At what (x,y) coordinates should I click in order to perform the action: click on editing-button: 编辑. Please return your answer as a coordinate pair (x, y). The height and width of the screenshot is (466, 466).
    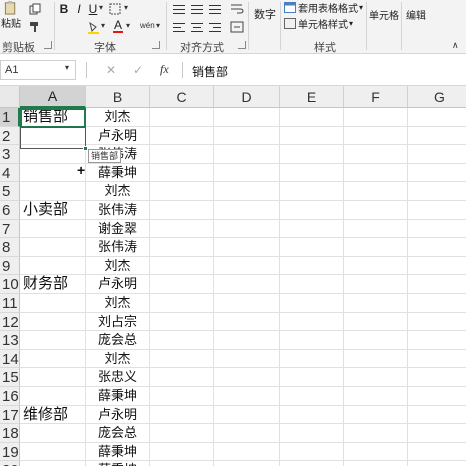
    Looking at the image, I should click on (416, 14).